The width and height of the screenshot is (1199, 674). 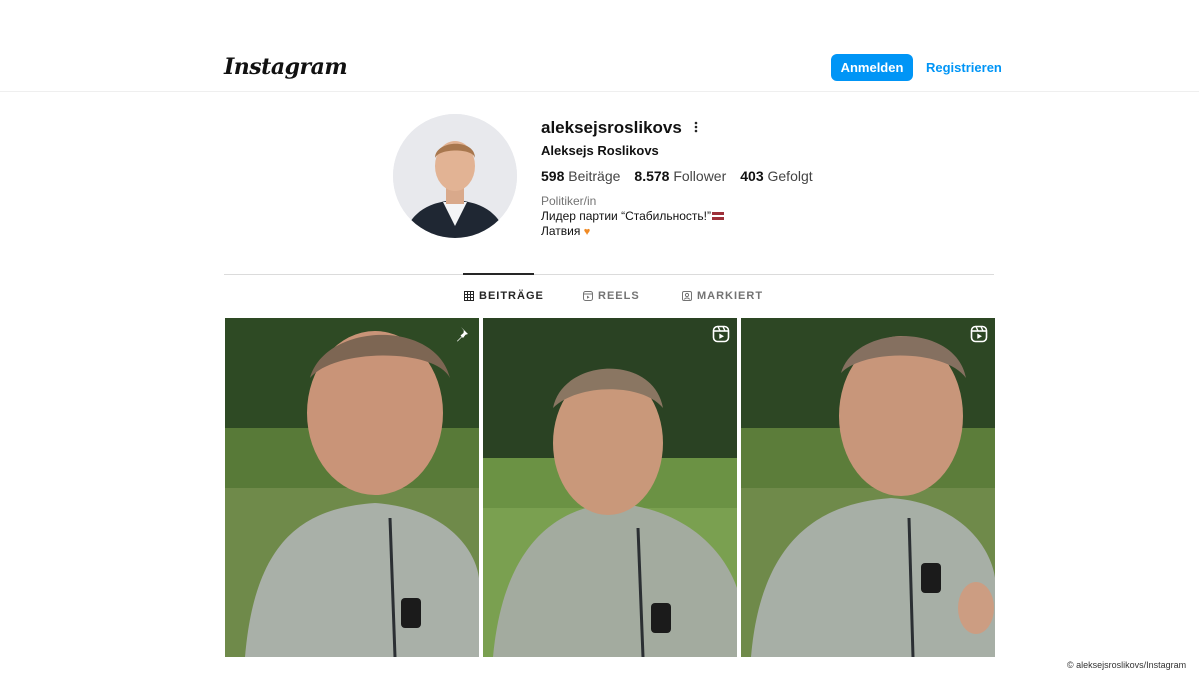 What do you see at coordinates (696, 127) in the screenshot?
I see `more-options-icon` at bounding box center [696, 127].